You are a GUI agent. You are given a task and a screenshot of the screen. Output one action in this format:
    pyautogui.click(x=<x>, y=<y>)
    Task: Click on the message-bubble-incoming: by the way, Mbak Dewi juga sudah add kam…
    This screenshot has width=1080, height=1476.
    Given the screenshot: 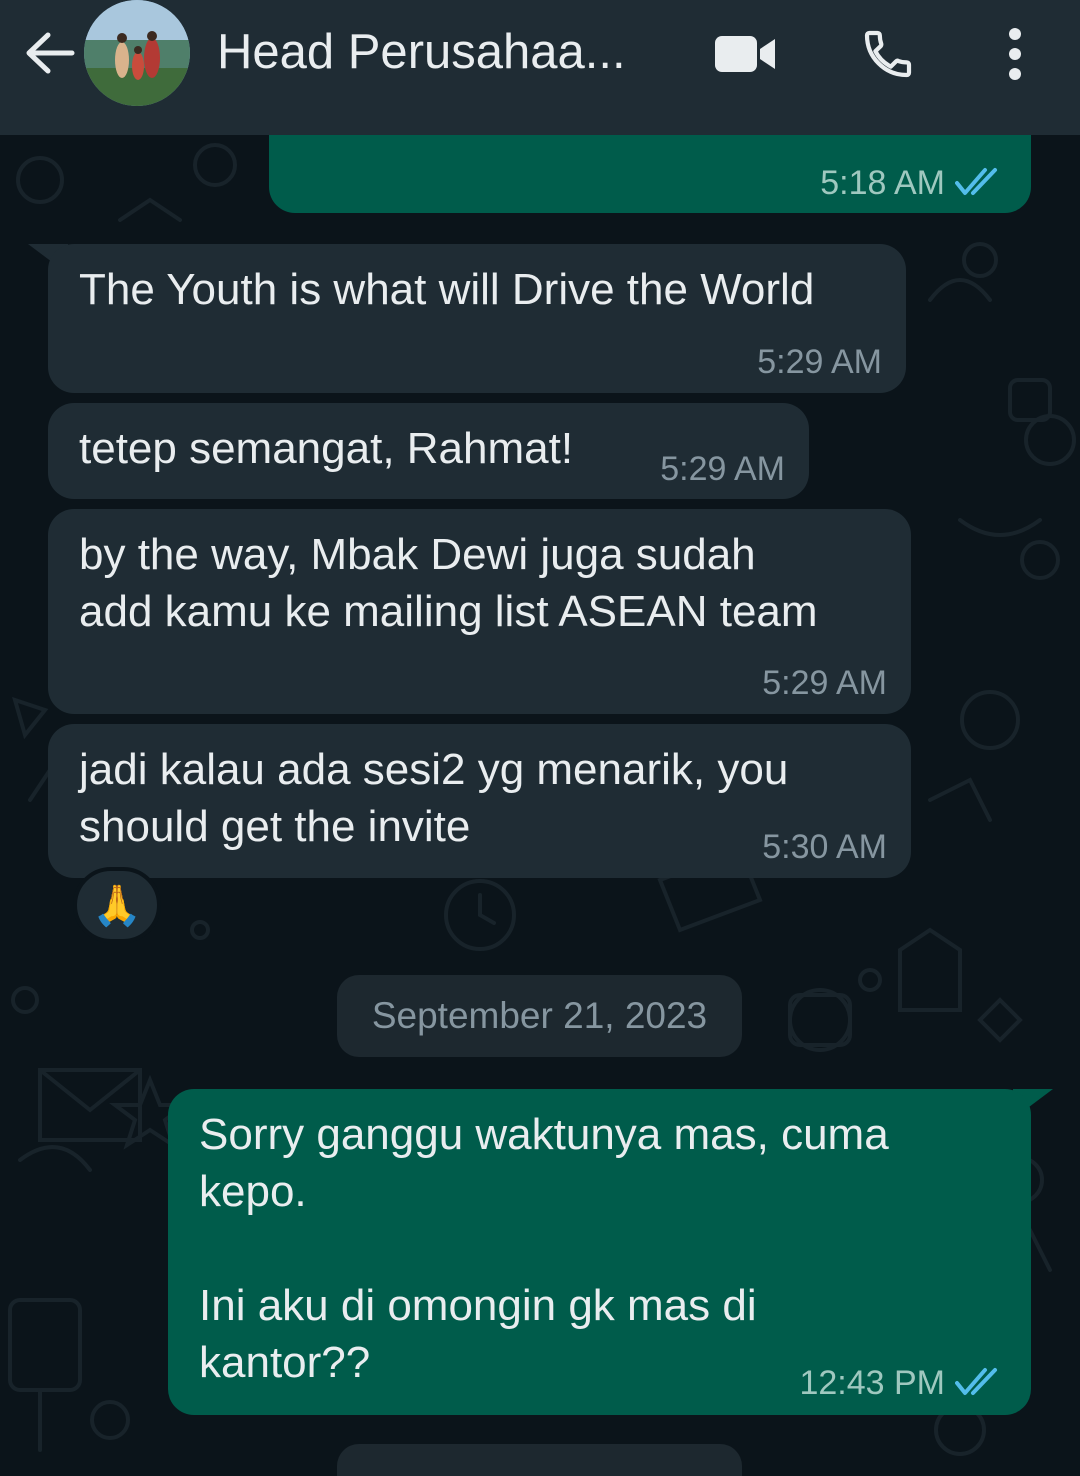 What is the action you would take?
    pyautogui.click(x=479, y=611)
    